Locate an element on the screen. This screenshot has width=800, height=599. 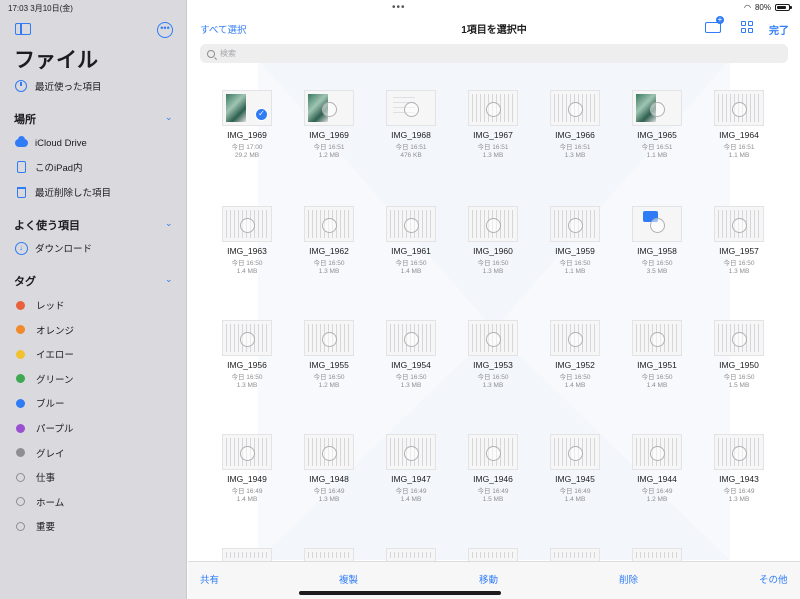
file-item: IMG_1964 今日 16:51 1.1 MB is located at coordinates (739, 129).